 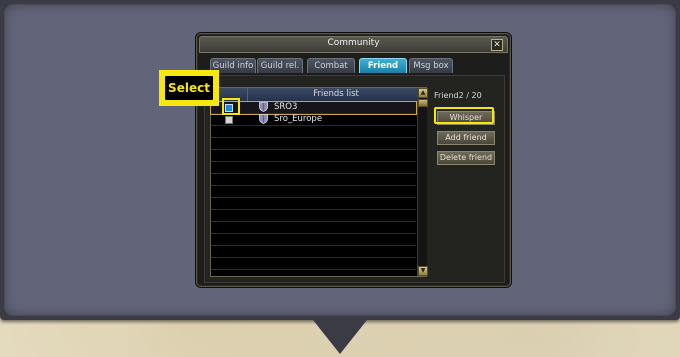 I want to click on close-icon: ✕, so click(x=497, y=45).